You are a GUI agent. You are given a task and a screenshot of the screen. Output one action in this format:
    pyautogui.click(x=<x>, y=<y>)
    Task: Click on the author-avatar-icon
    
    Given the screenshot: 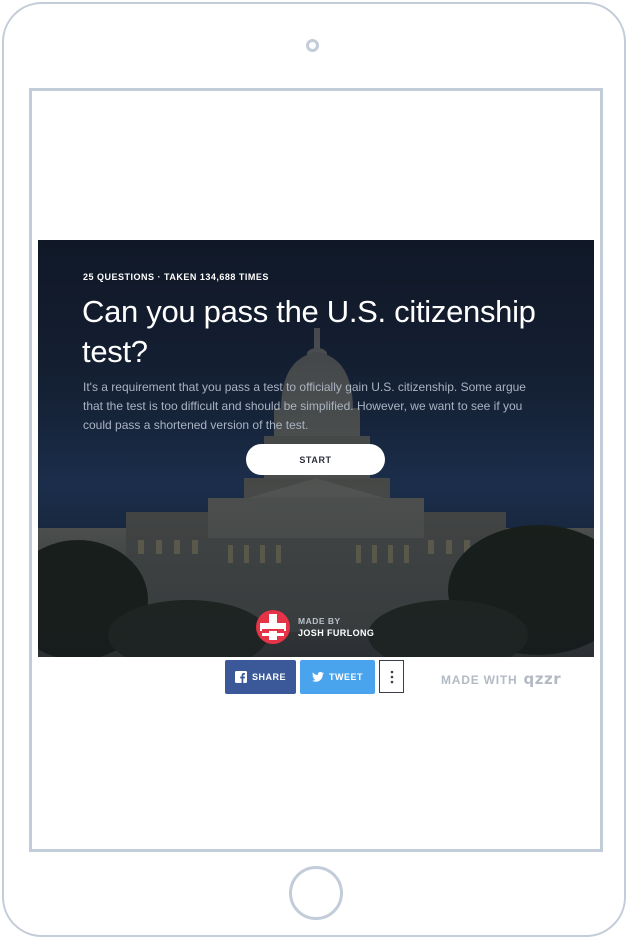 What is the action you would take?
    pyautogui.click(x=273, y=627)
    